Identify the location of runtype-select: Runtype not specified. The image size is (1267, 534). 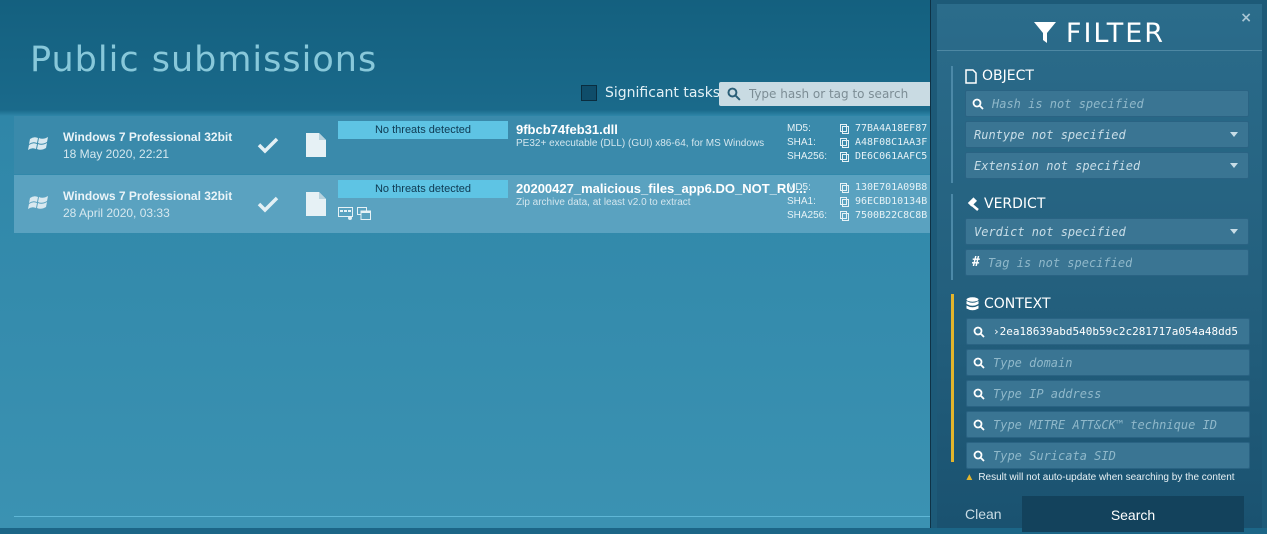
(1107, 134).